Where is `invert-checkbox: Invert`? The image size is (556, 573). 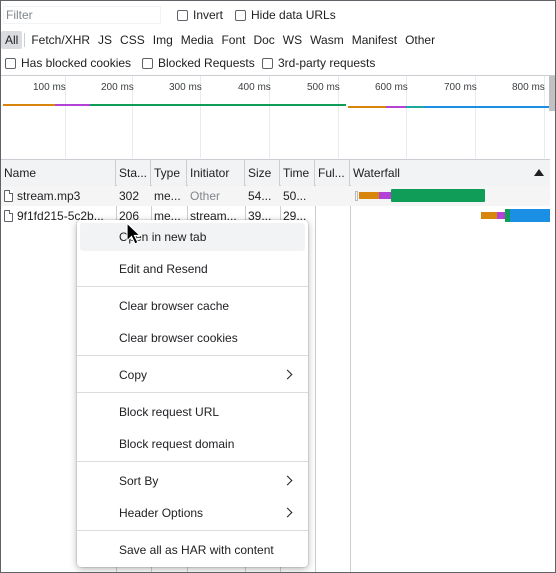
invert-checkbox: Invert is located at coordinates (200, 15).